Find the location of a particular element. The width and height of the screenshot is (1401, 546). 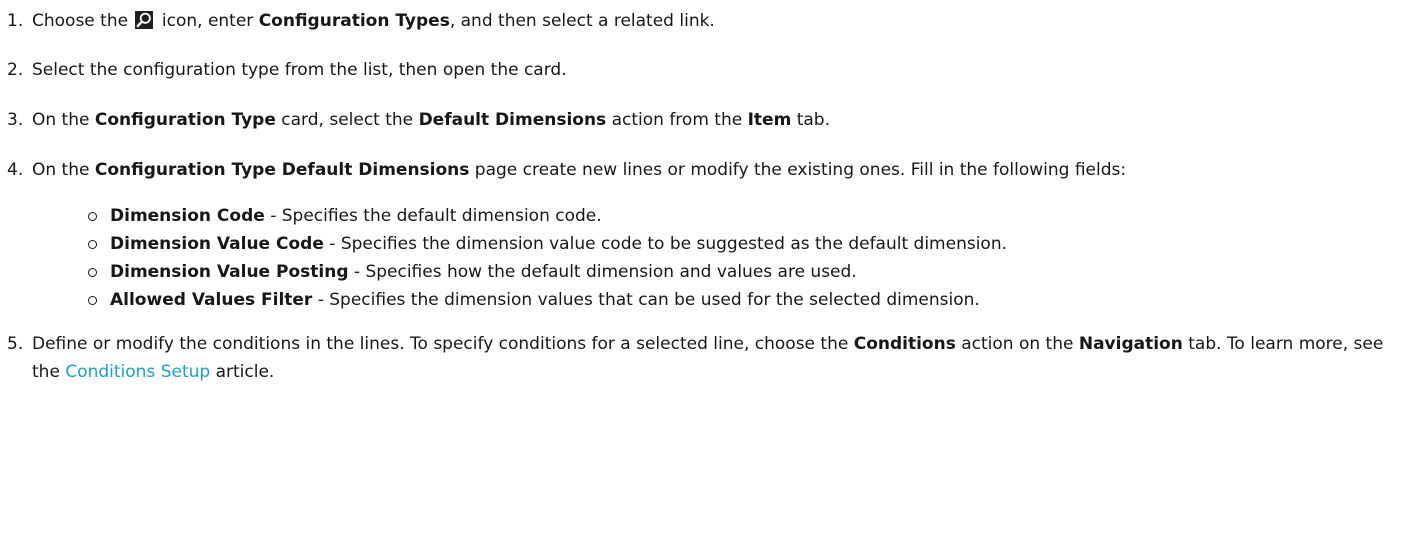

field-description: - Specifies the default dimension code. is located at coordinates (433, 216).